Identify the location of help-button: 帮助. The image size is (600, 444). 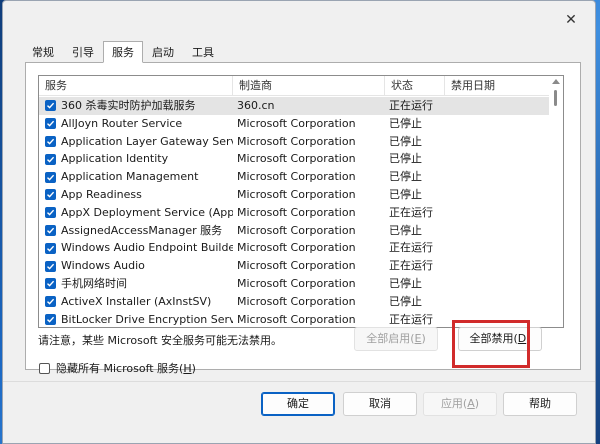
(540, 404).